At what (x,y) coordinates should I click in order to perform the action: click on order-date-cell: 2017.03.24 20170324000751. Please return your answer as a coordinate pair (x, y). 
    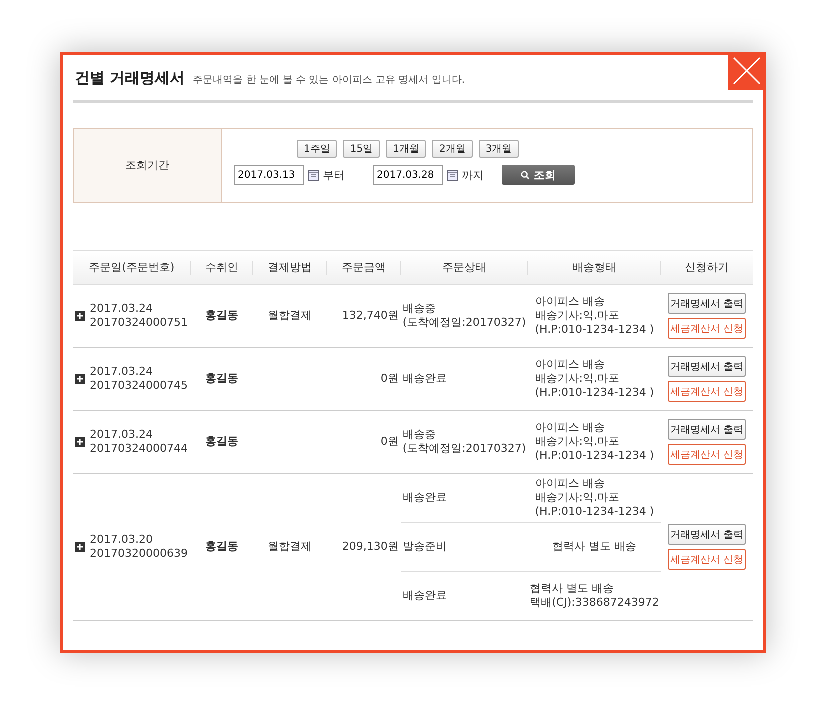
    Looking at the image, I should click on (139, 316).